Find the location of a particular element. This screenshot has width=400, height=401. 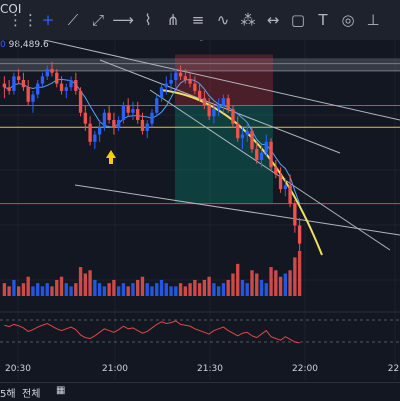

path-icon: ⌇ is located at coordinates (148, 20).